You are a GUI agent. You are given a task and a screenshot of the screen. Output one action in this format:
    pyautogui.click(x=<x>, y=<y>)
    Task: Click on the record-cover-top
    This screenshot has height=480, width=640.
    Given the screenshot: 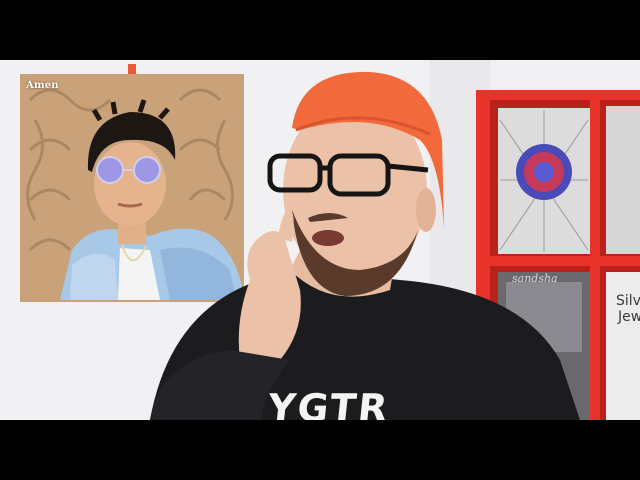 What is the action you would take?
    pyautogui.click(x=544, y=181)
    